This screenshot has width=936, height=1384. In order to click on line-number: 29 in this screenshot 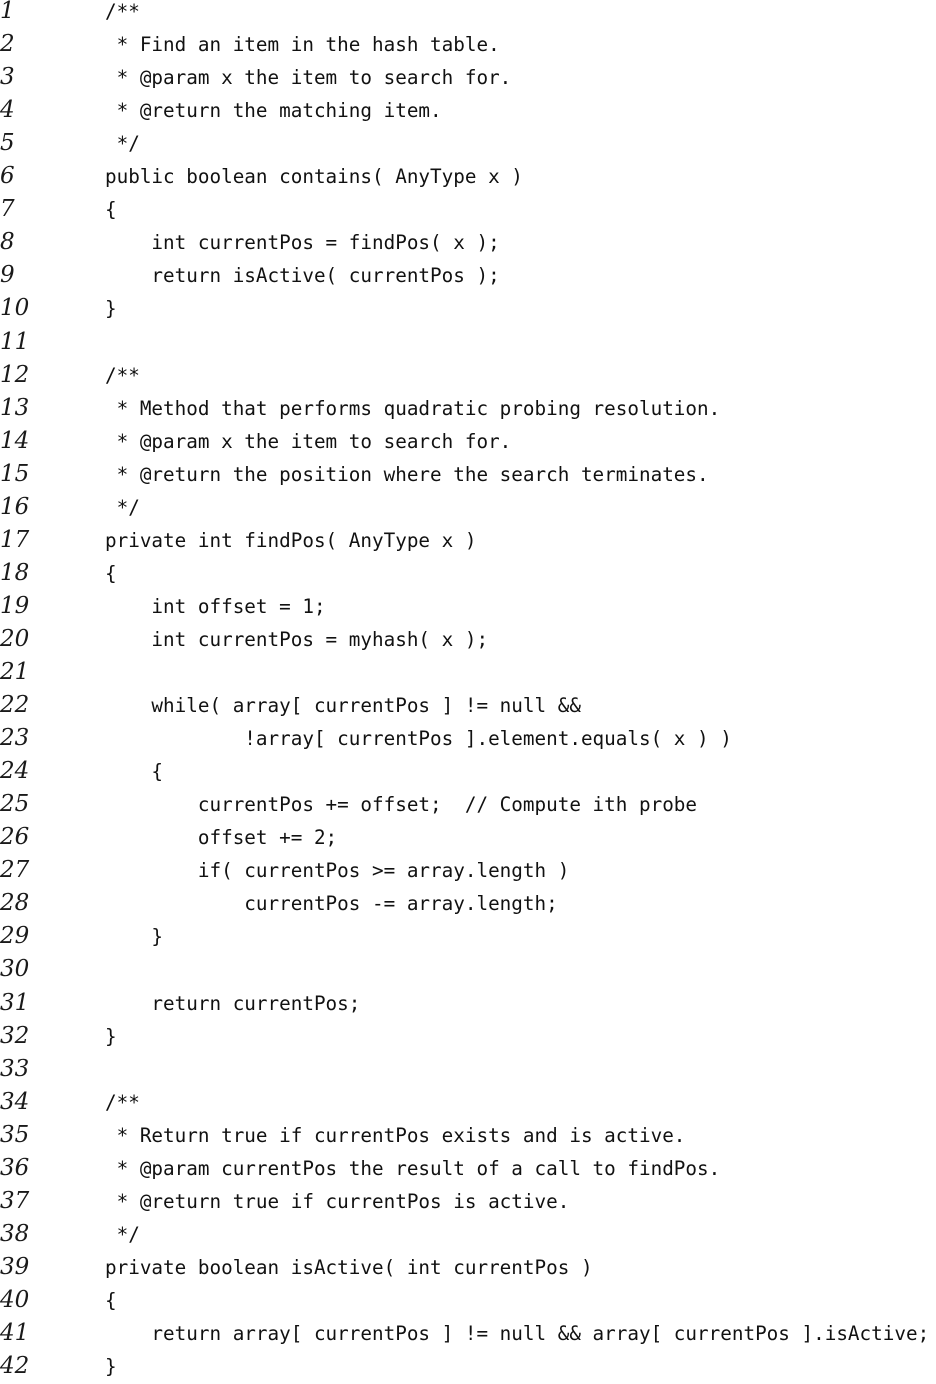, I will do `click(15, 936)`.